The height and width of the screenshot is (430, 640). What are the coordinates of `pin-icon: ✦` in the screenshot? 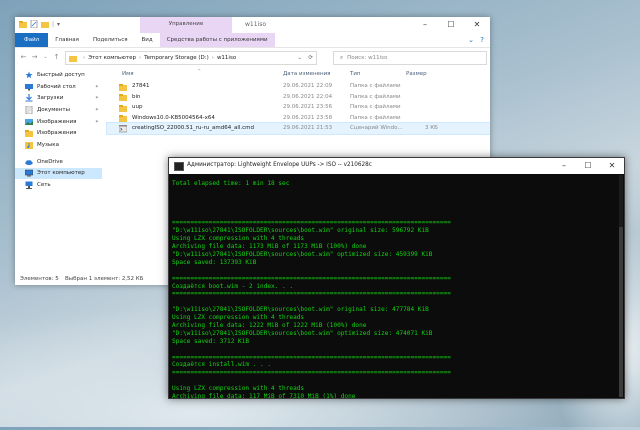 It's located at (96, 109).